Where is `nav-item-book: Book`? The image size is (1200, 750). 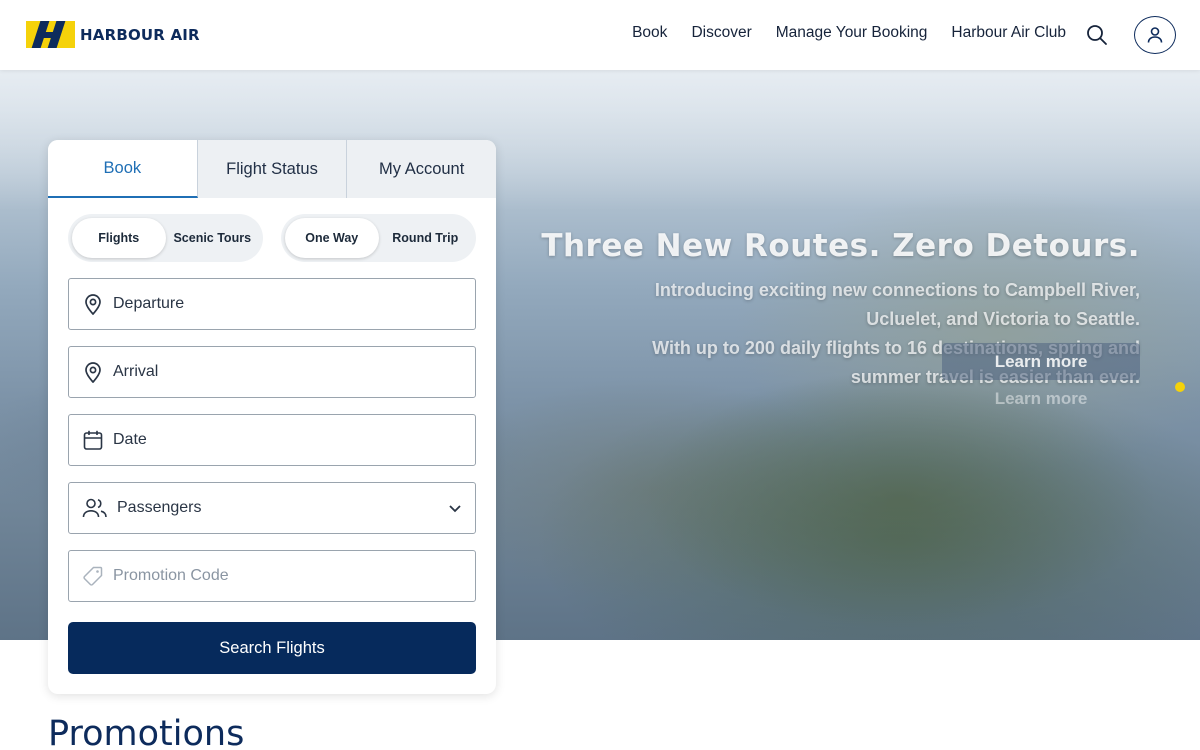
nav-item-book: Book is located at coordinates (649, 33).